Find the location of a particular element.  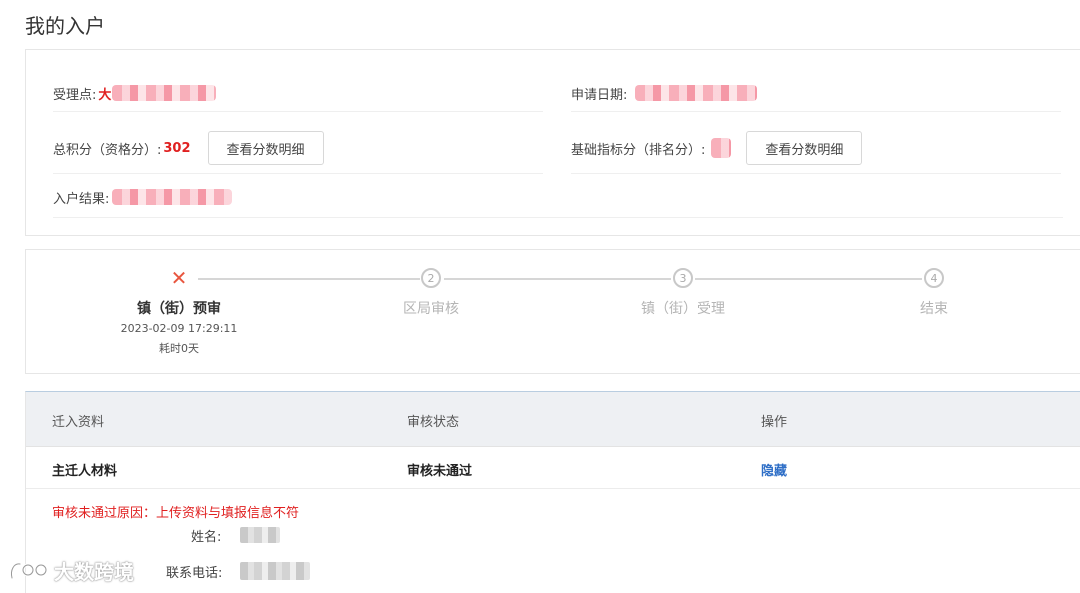

name-label: 姓名: is located at coordinates (206, 537).